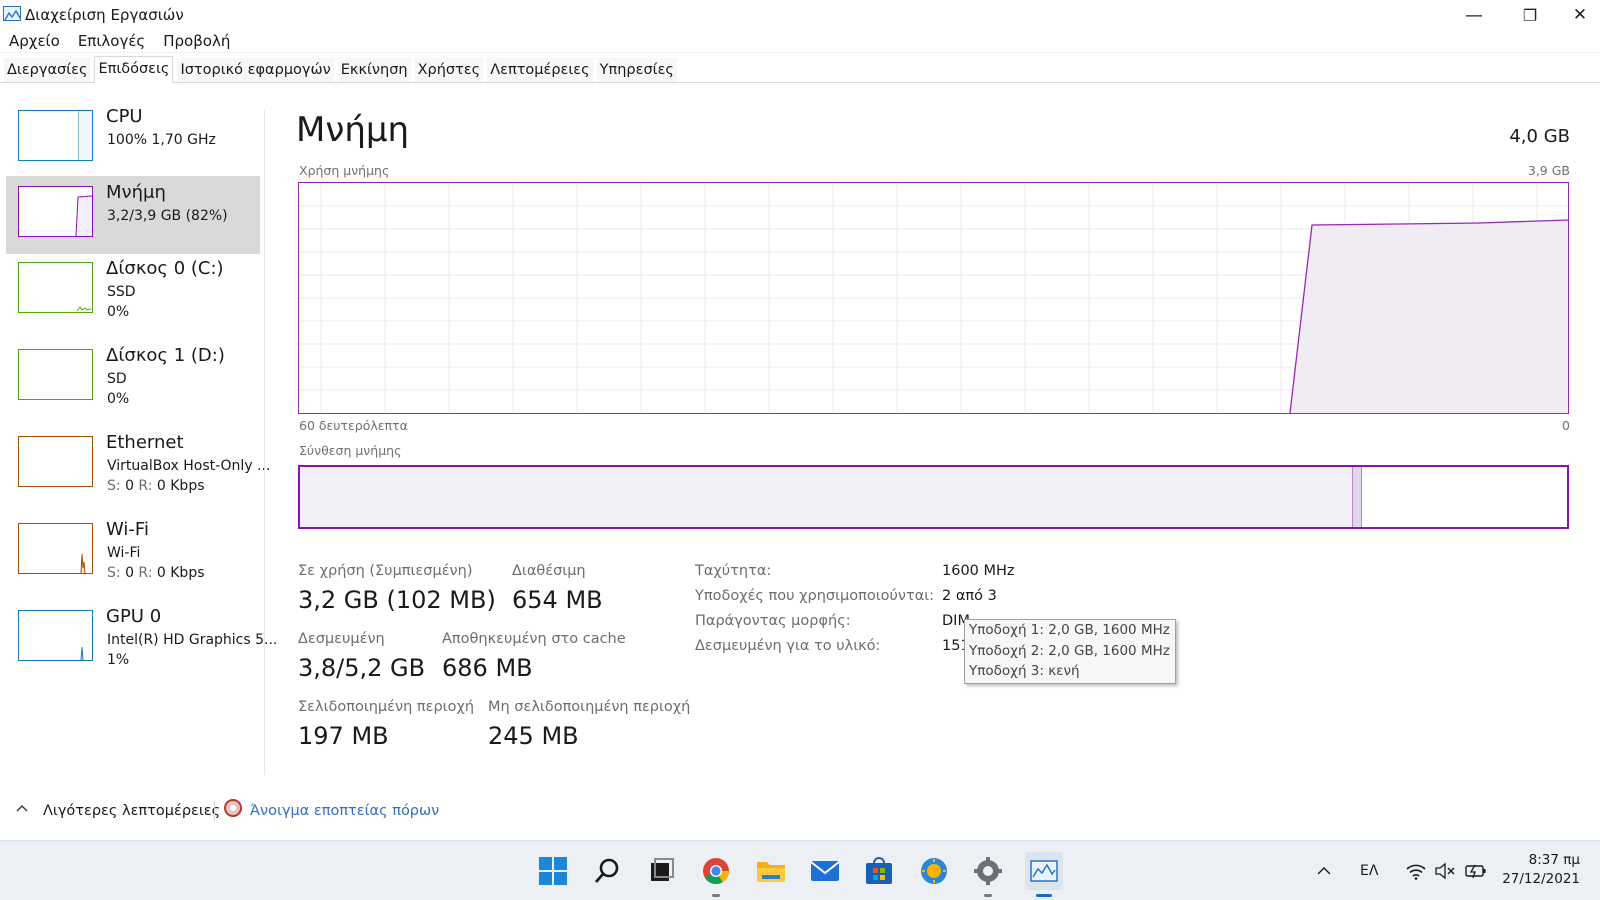  What do you see at coordinates (449, 70) in the screenshot?
I see `tab-users: Χρήστες` at bounding box center [449, 70].